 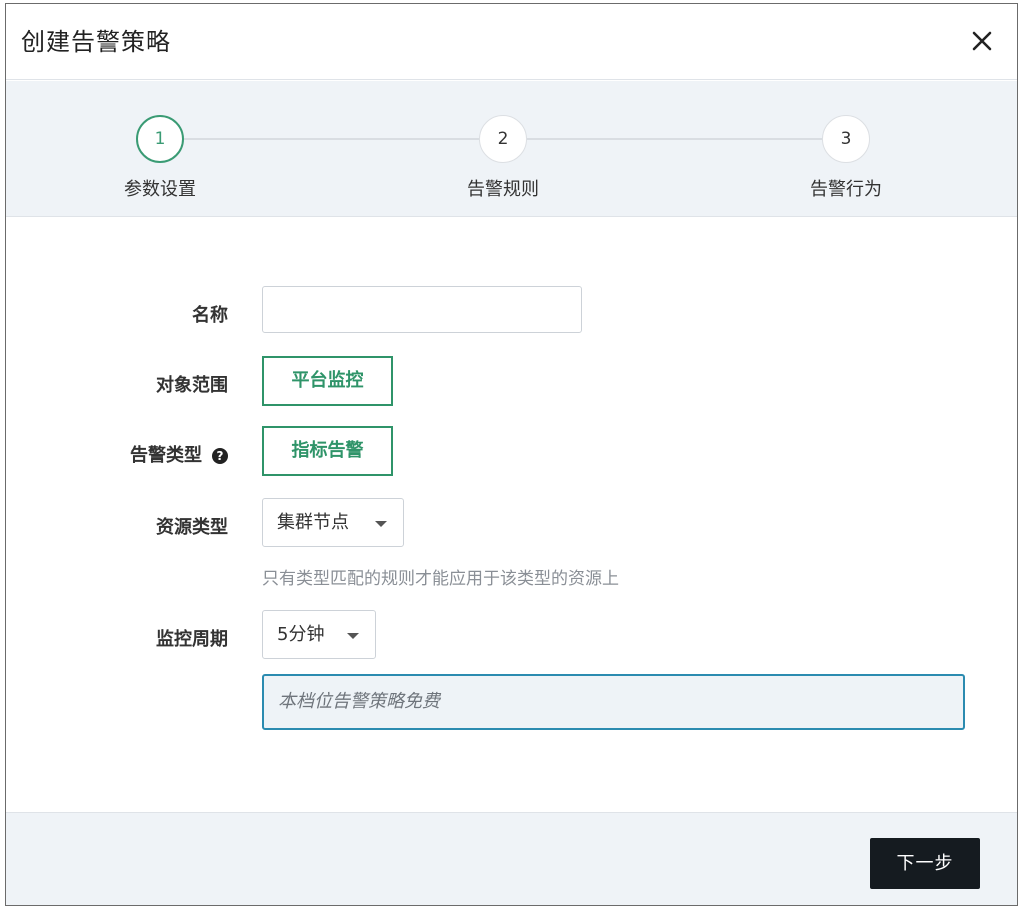 What do you see at coordinates (160, 139) in the screenshot?
I see `step-number: 1` at bounding box center [160, 139].